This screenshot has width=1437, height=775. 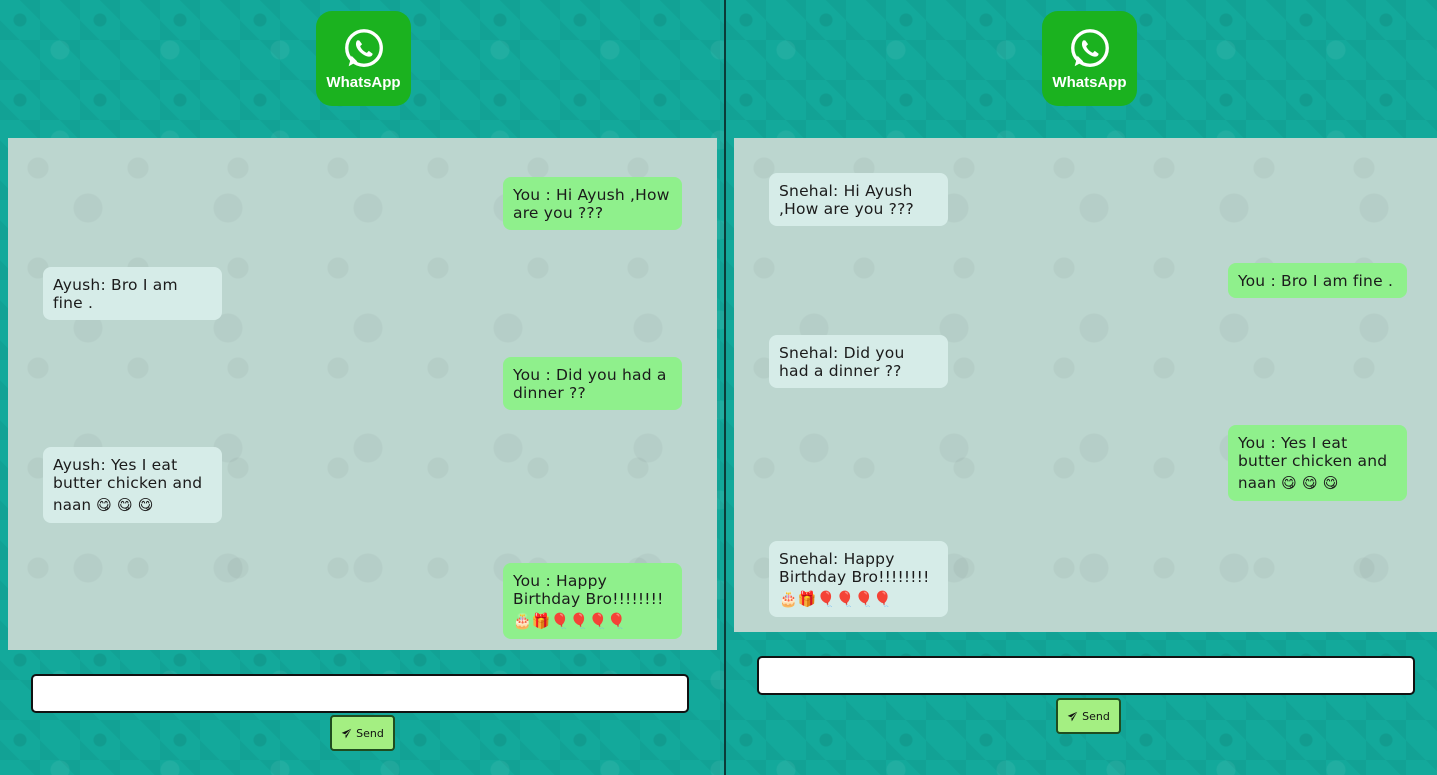 I want to click on message-bubble-incoming: Snehal: Hi Ayush ,How are you ???, so click(x=858, y=199).